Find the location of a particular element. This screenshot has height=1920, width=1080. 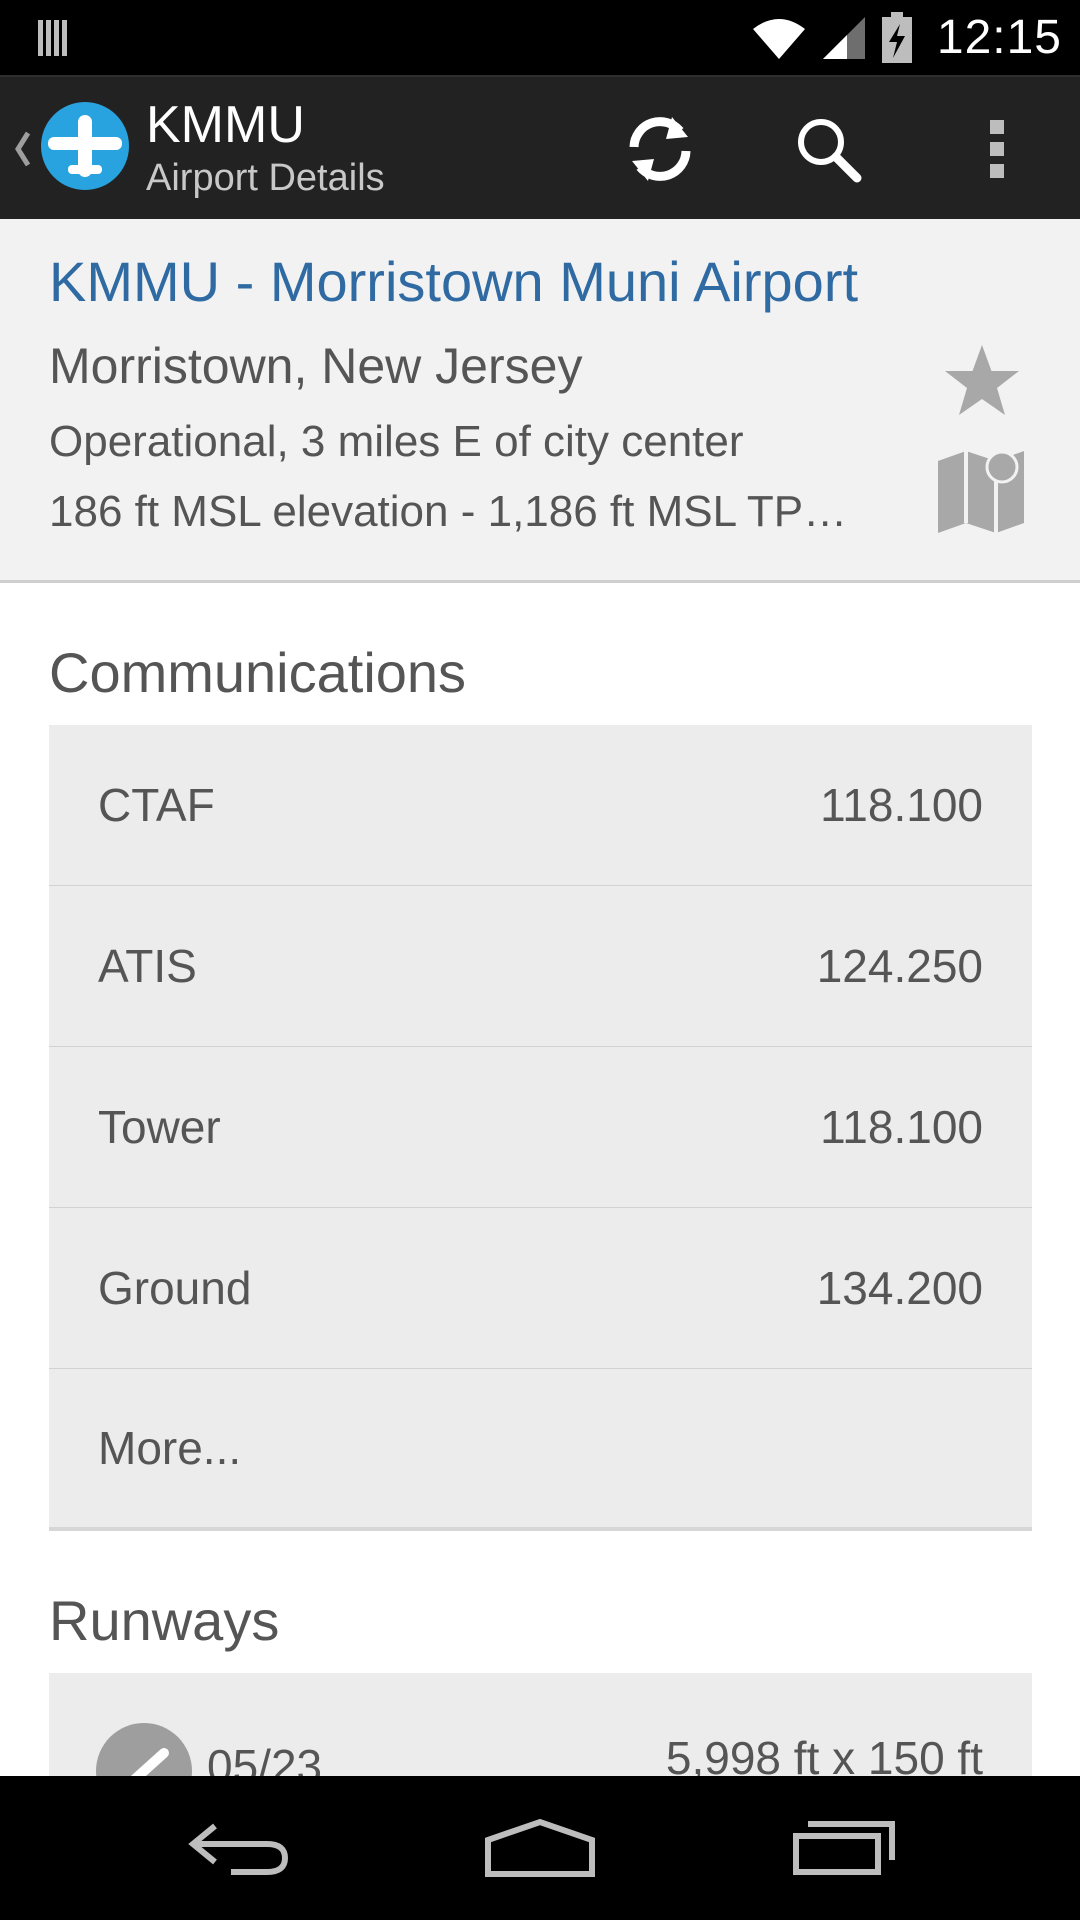

up-caret-icon is located at coordinates (22, 149).